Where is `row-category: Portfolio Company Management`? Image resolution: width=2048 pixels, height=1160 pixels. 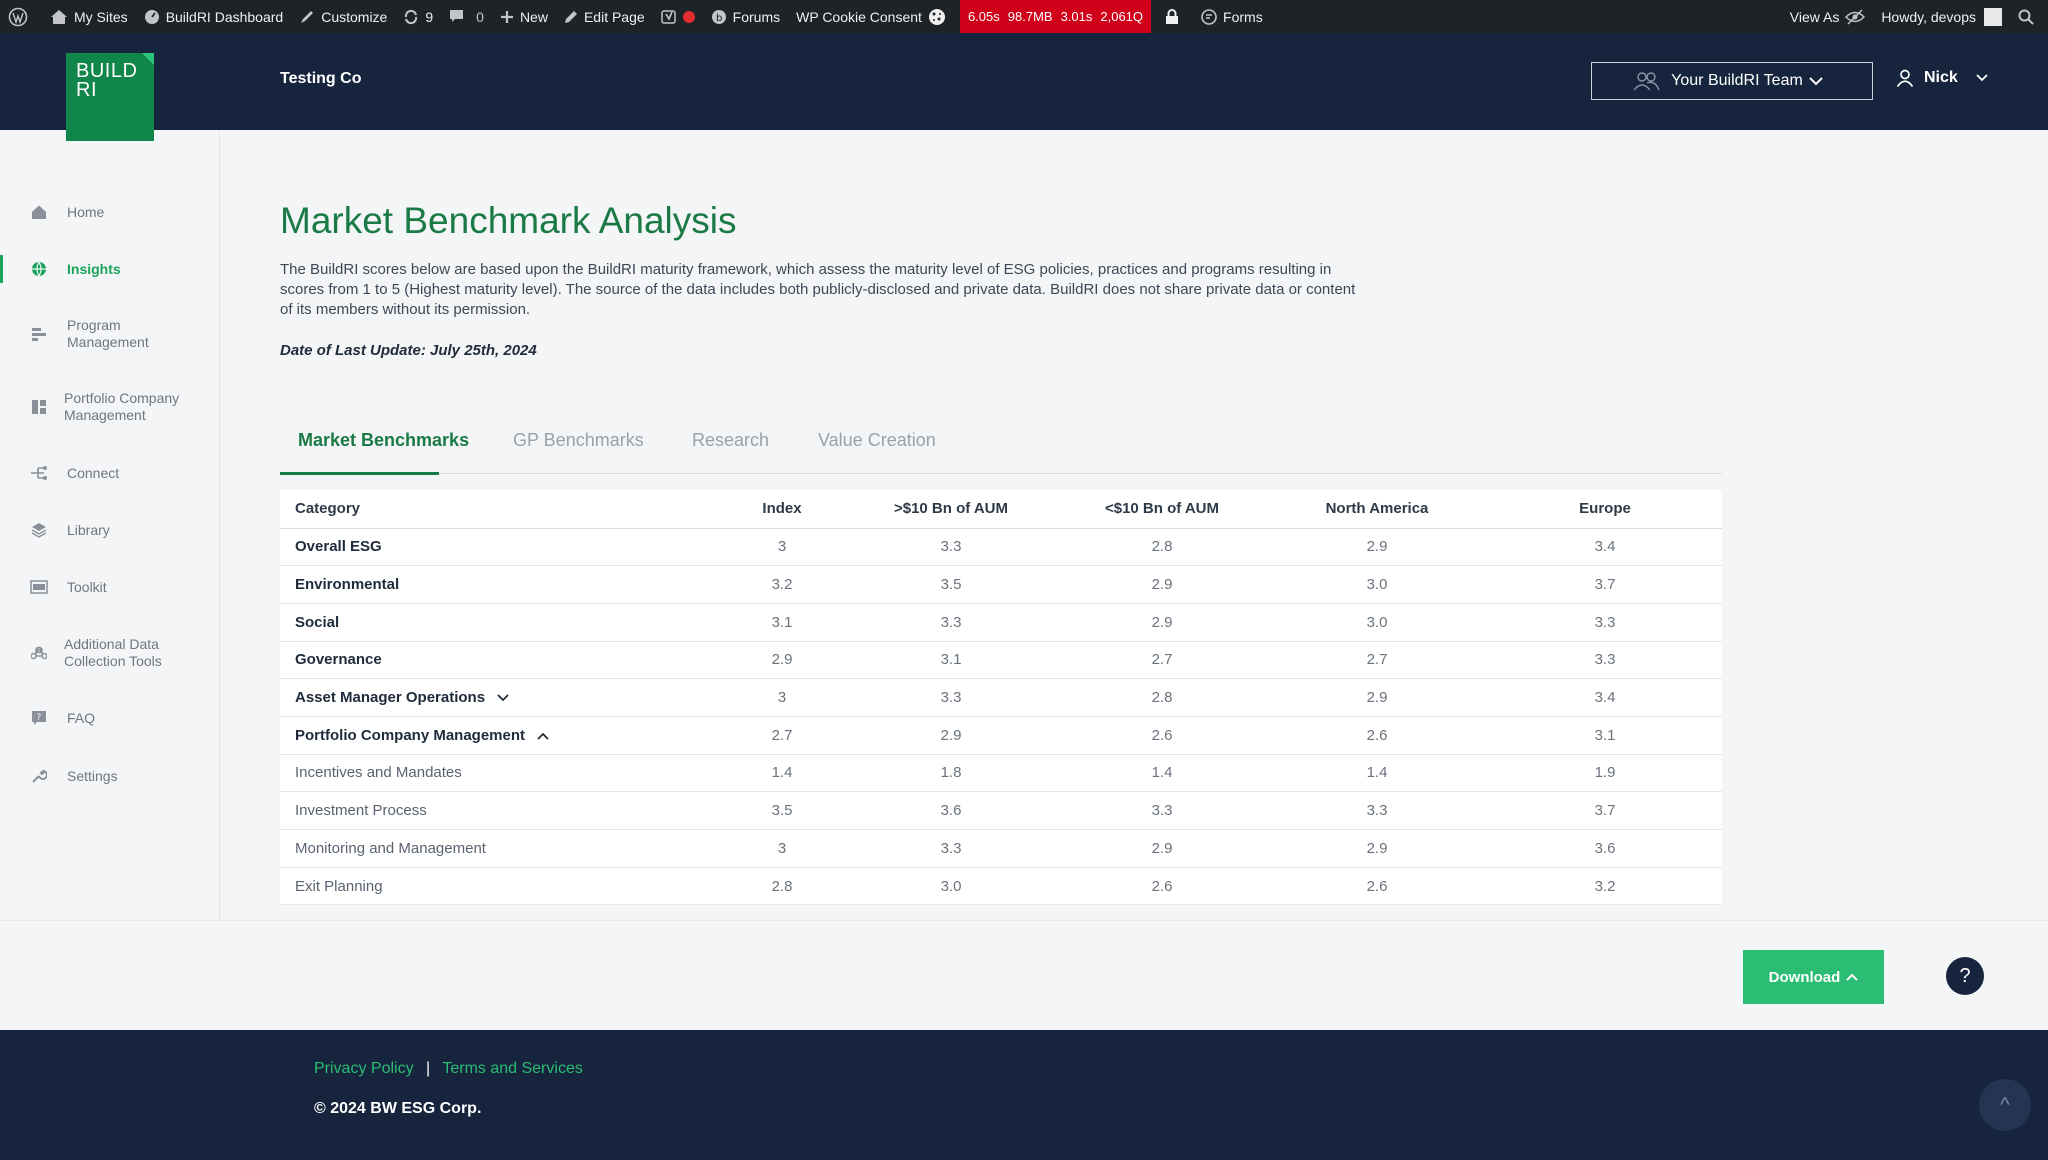
row-category: Portfolio Company Management is located at coordinates (500, 735).